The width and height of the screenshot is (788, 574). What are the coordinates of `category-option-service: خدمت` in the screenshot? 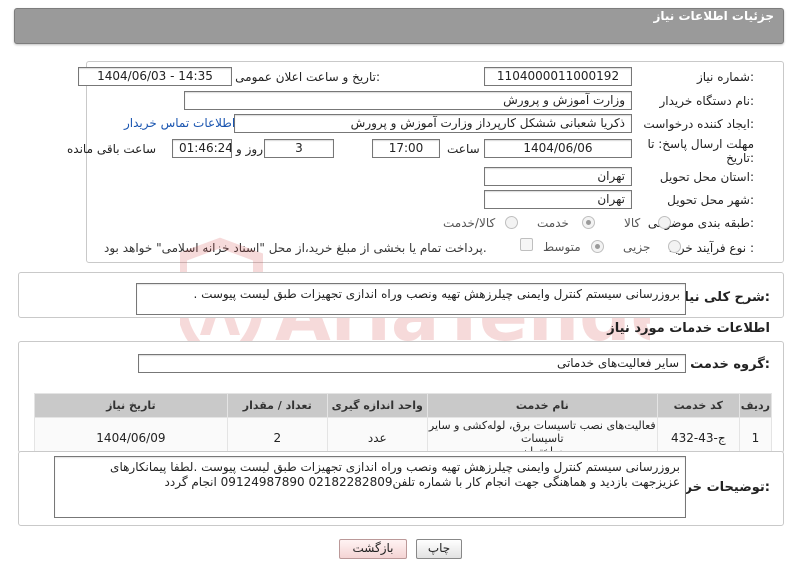 It's located at (553, 223).